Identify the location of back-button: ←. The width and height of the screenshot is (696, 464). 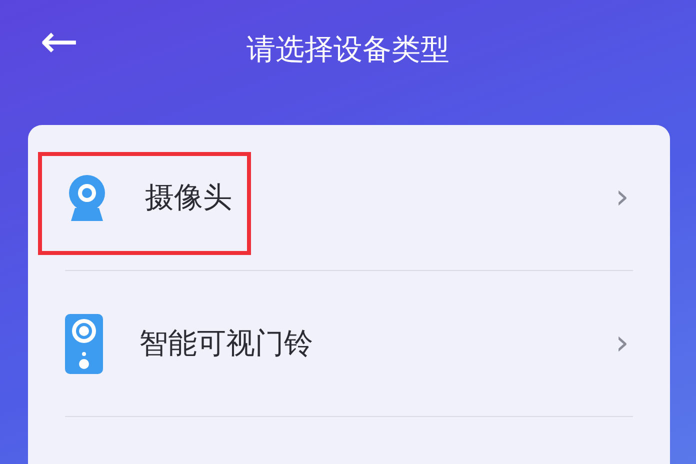
(59, 41).